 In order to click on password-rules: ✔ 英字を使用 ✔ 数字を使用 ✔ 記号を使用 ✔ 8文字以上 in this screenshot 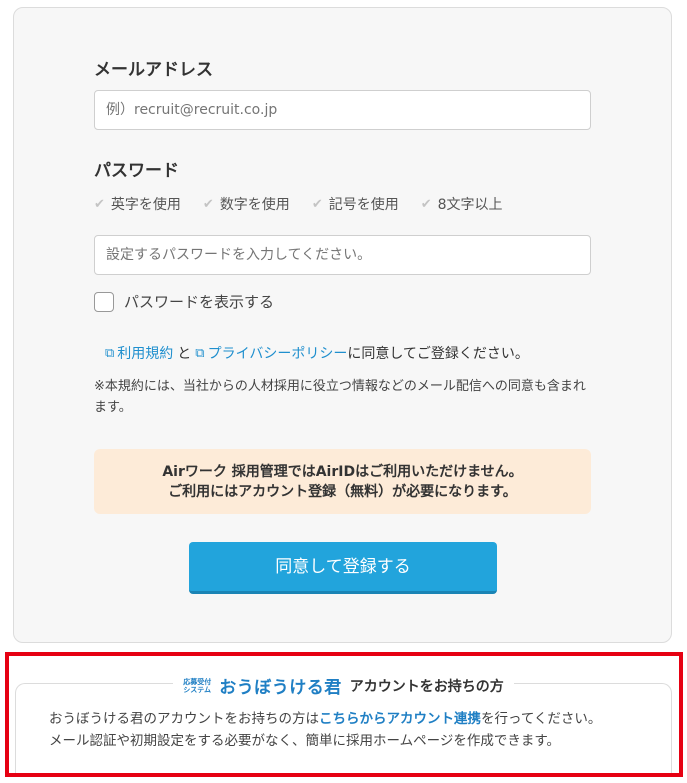, I will do `click(298, 204)`.